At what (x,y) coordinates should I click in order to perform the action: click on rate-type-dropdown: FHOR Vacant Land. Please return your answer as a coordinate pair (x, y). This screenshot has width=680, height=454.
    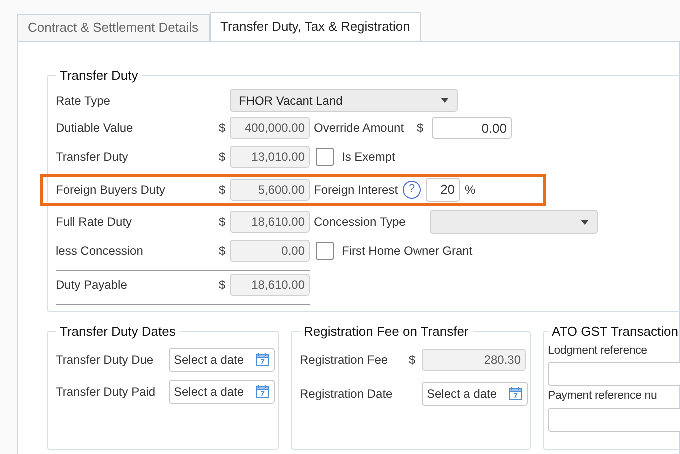
    Looking at the image, I should click on (344, 100).